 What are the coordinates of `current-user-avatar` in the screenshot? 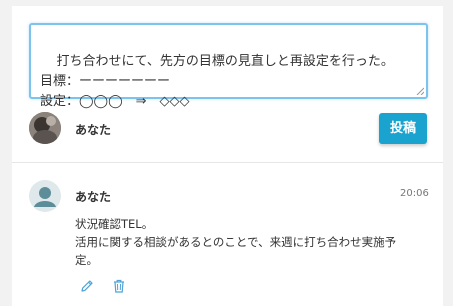 It's located at (45, 128).